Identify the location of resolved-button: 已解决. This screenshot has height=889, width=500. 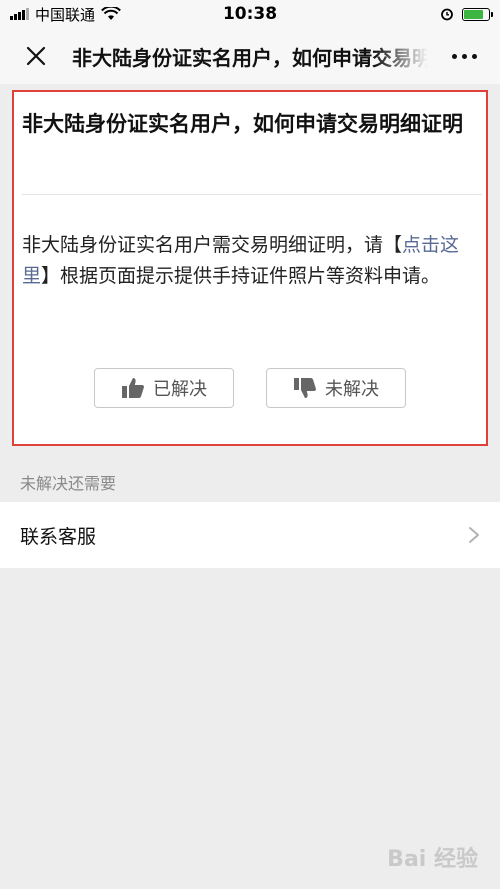
(164, 388).